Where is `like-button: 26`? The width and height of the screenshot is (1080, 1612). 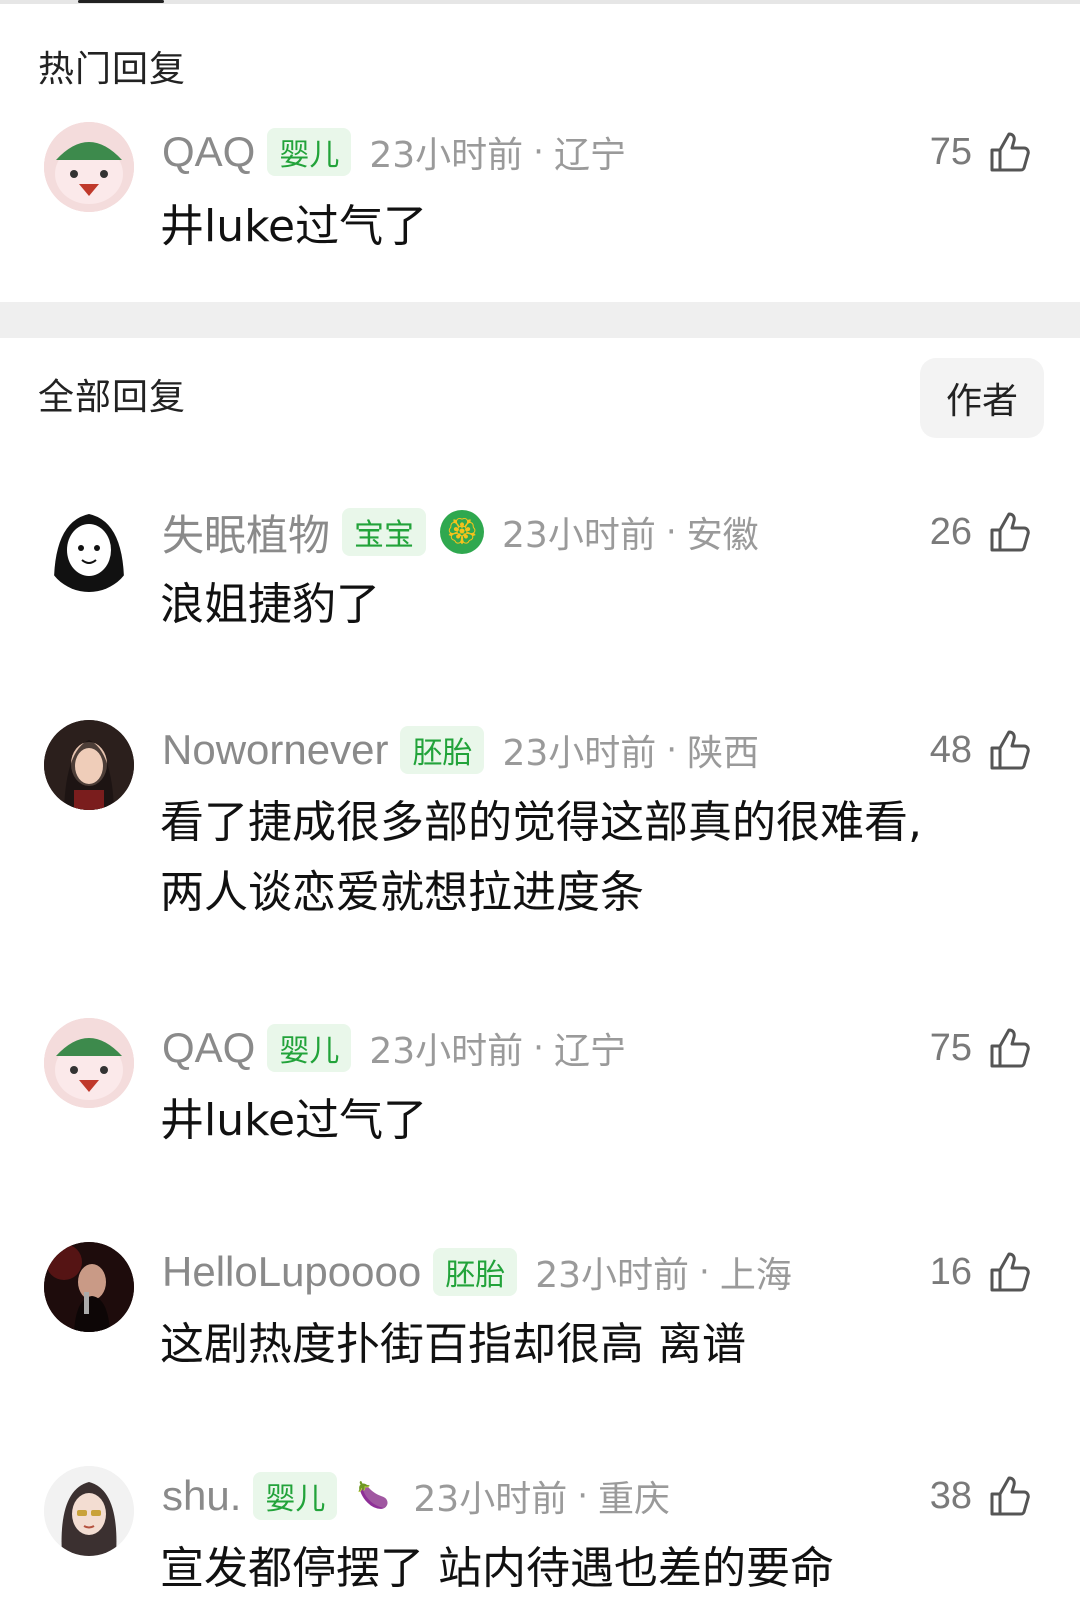 like-button: 26 is located at coordinates (977, 532).